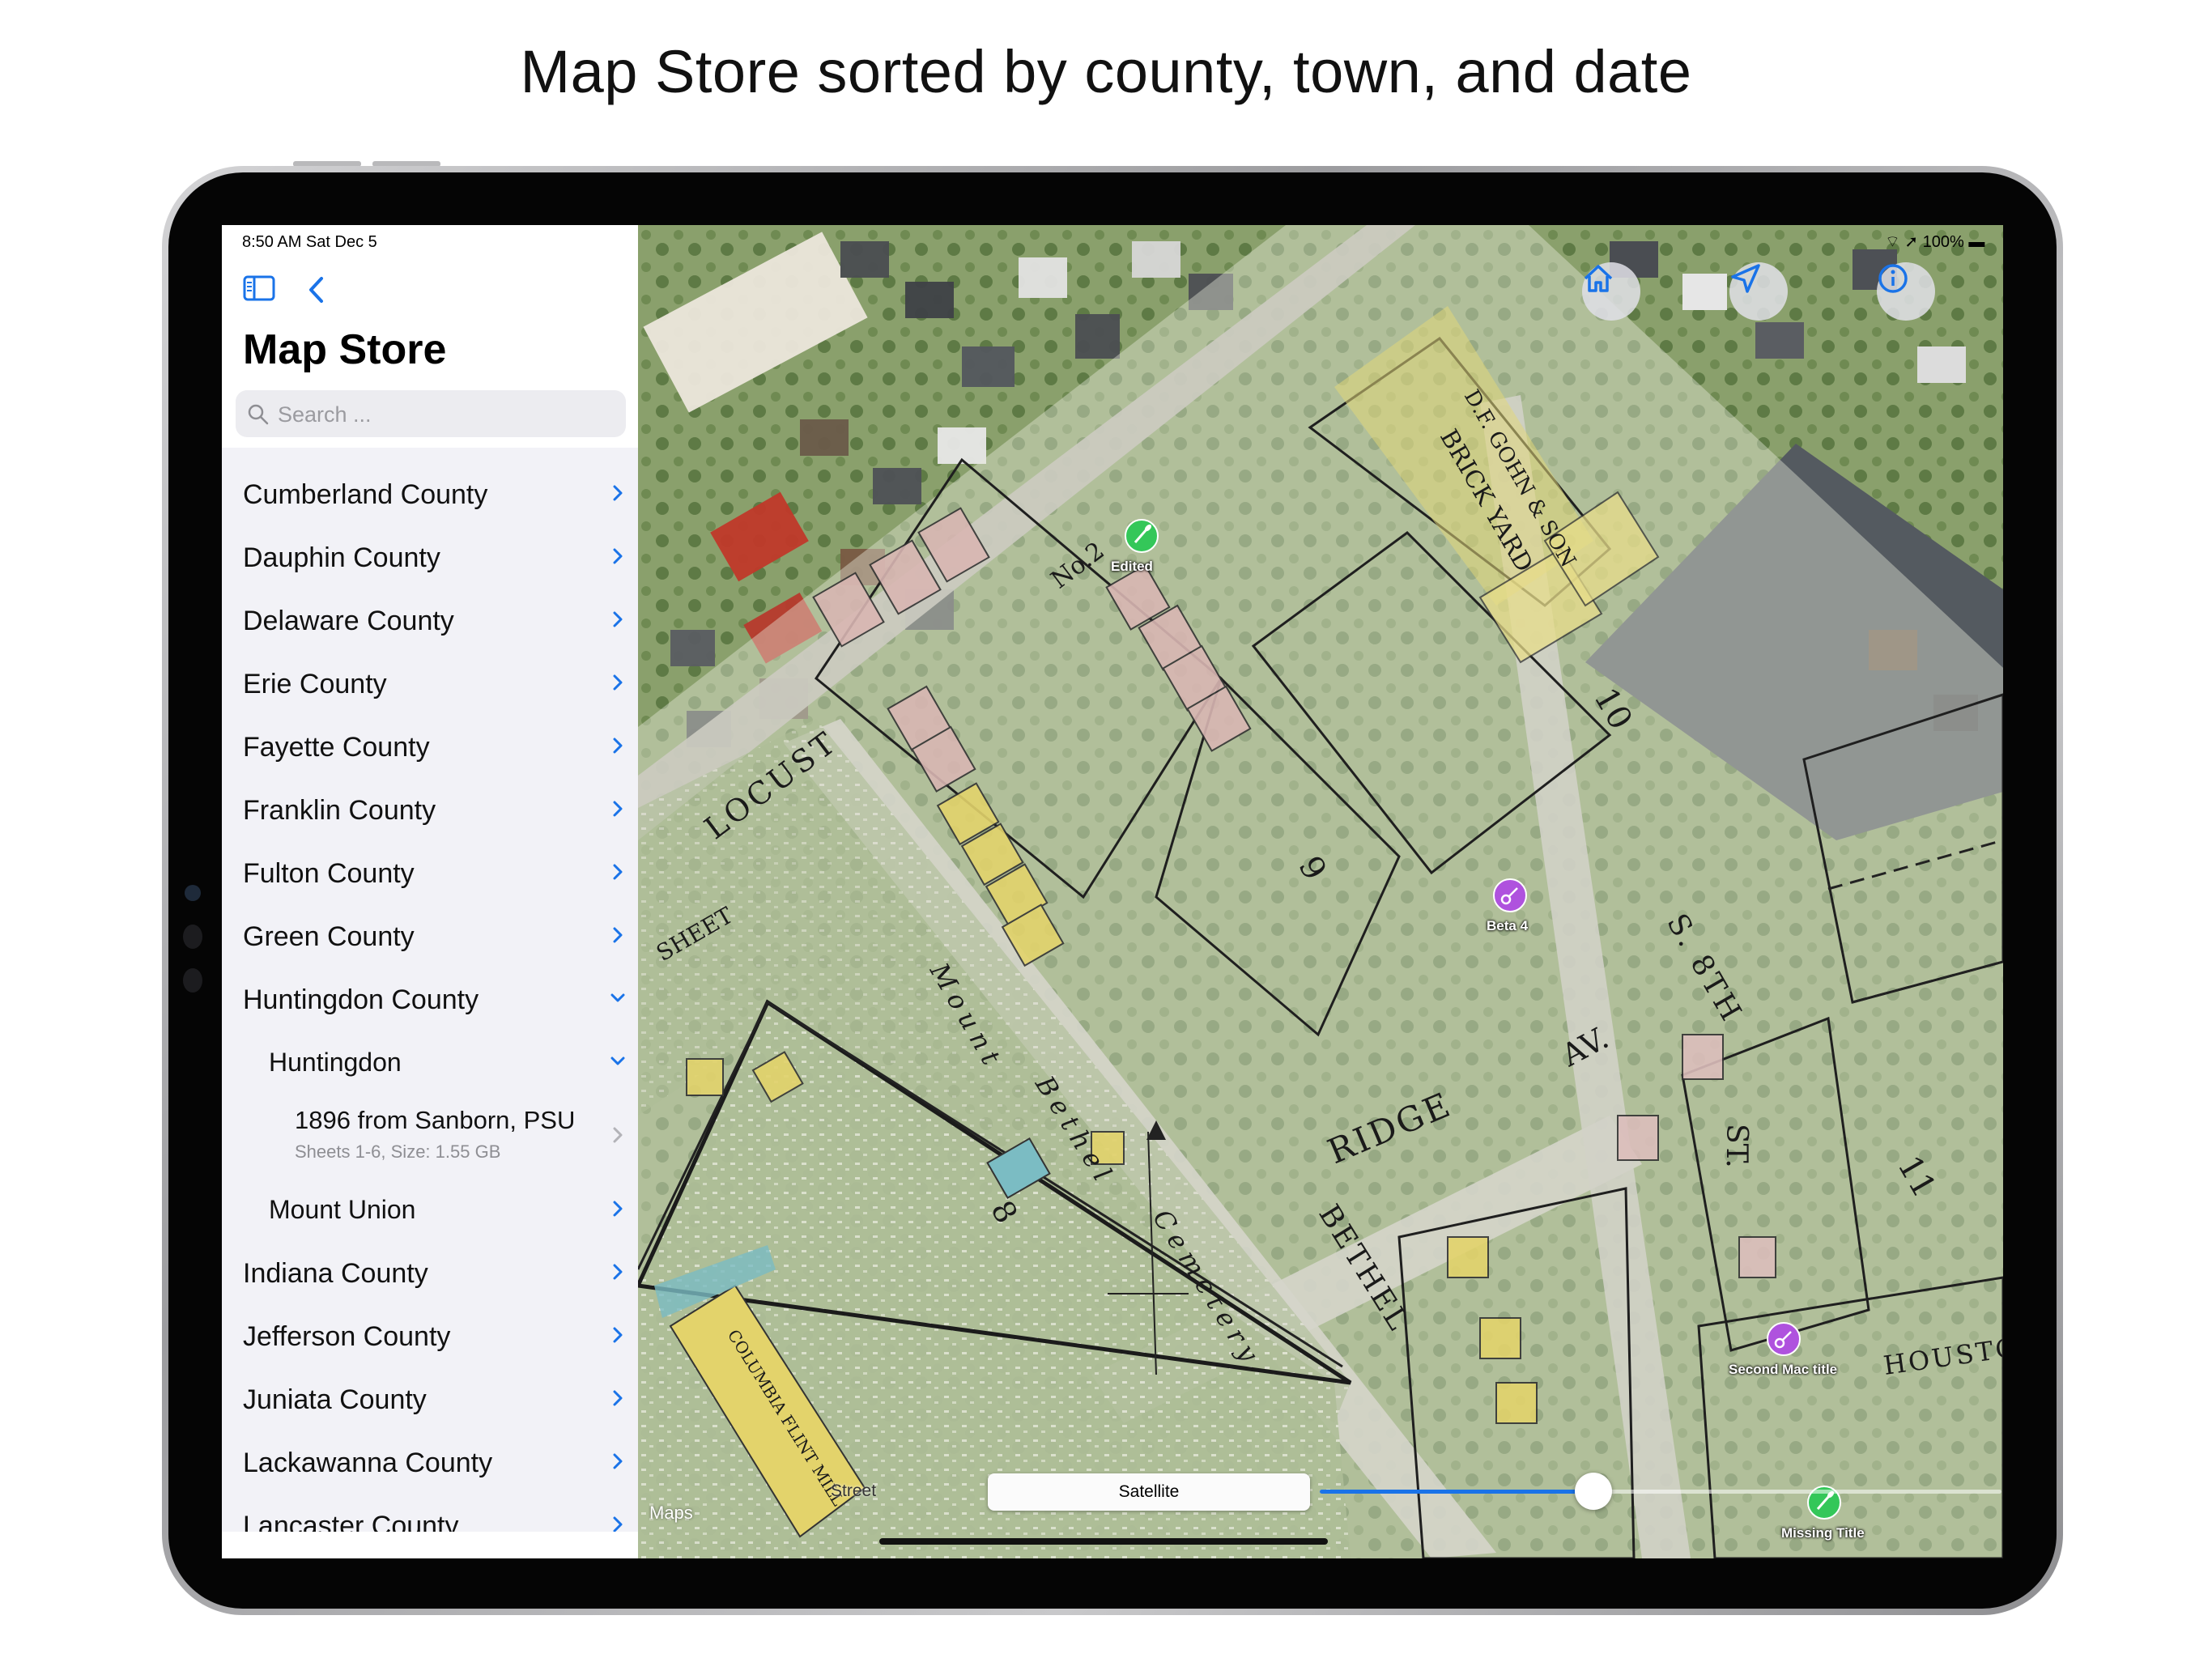  Describe the element at coordinates (1746, 278) in the screenshot. I see `location-arrow-icon` at that location.